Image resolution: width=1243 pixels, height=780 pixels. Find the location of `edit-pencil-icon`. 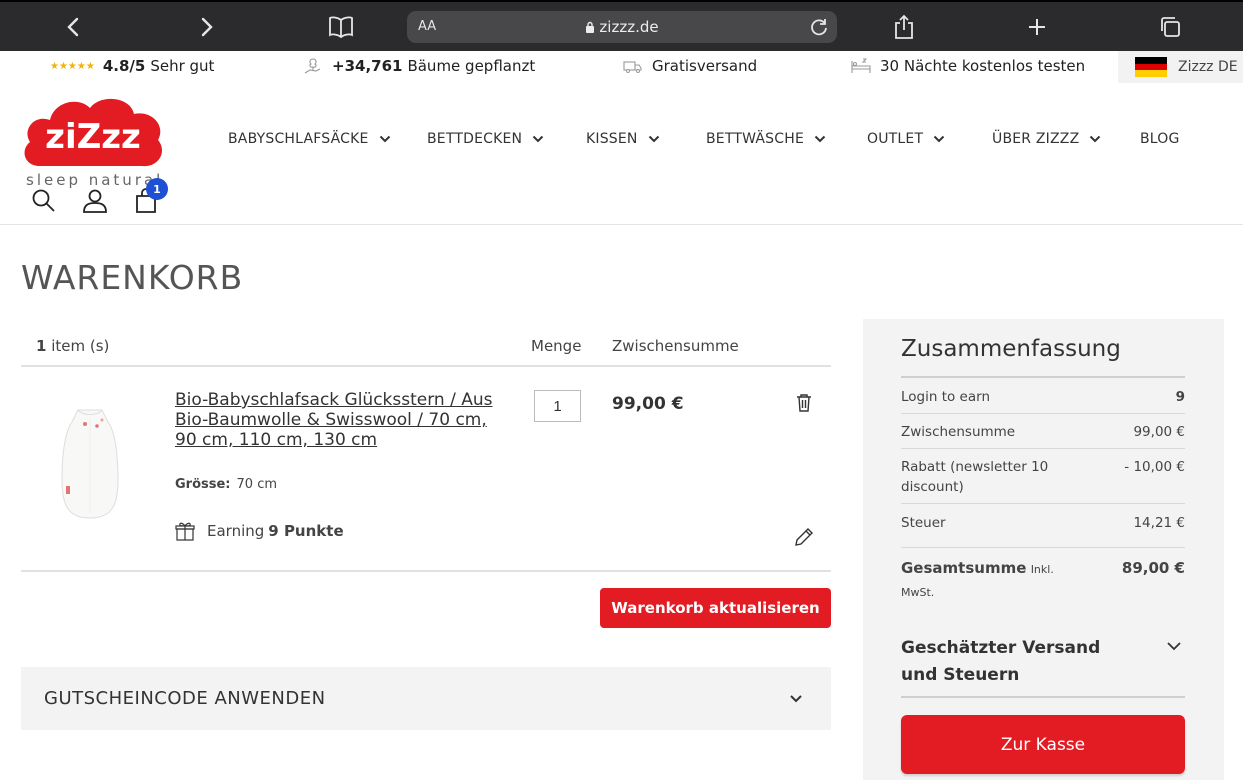

edit-pencil-icon is located at coordinates (804, 537).